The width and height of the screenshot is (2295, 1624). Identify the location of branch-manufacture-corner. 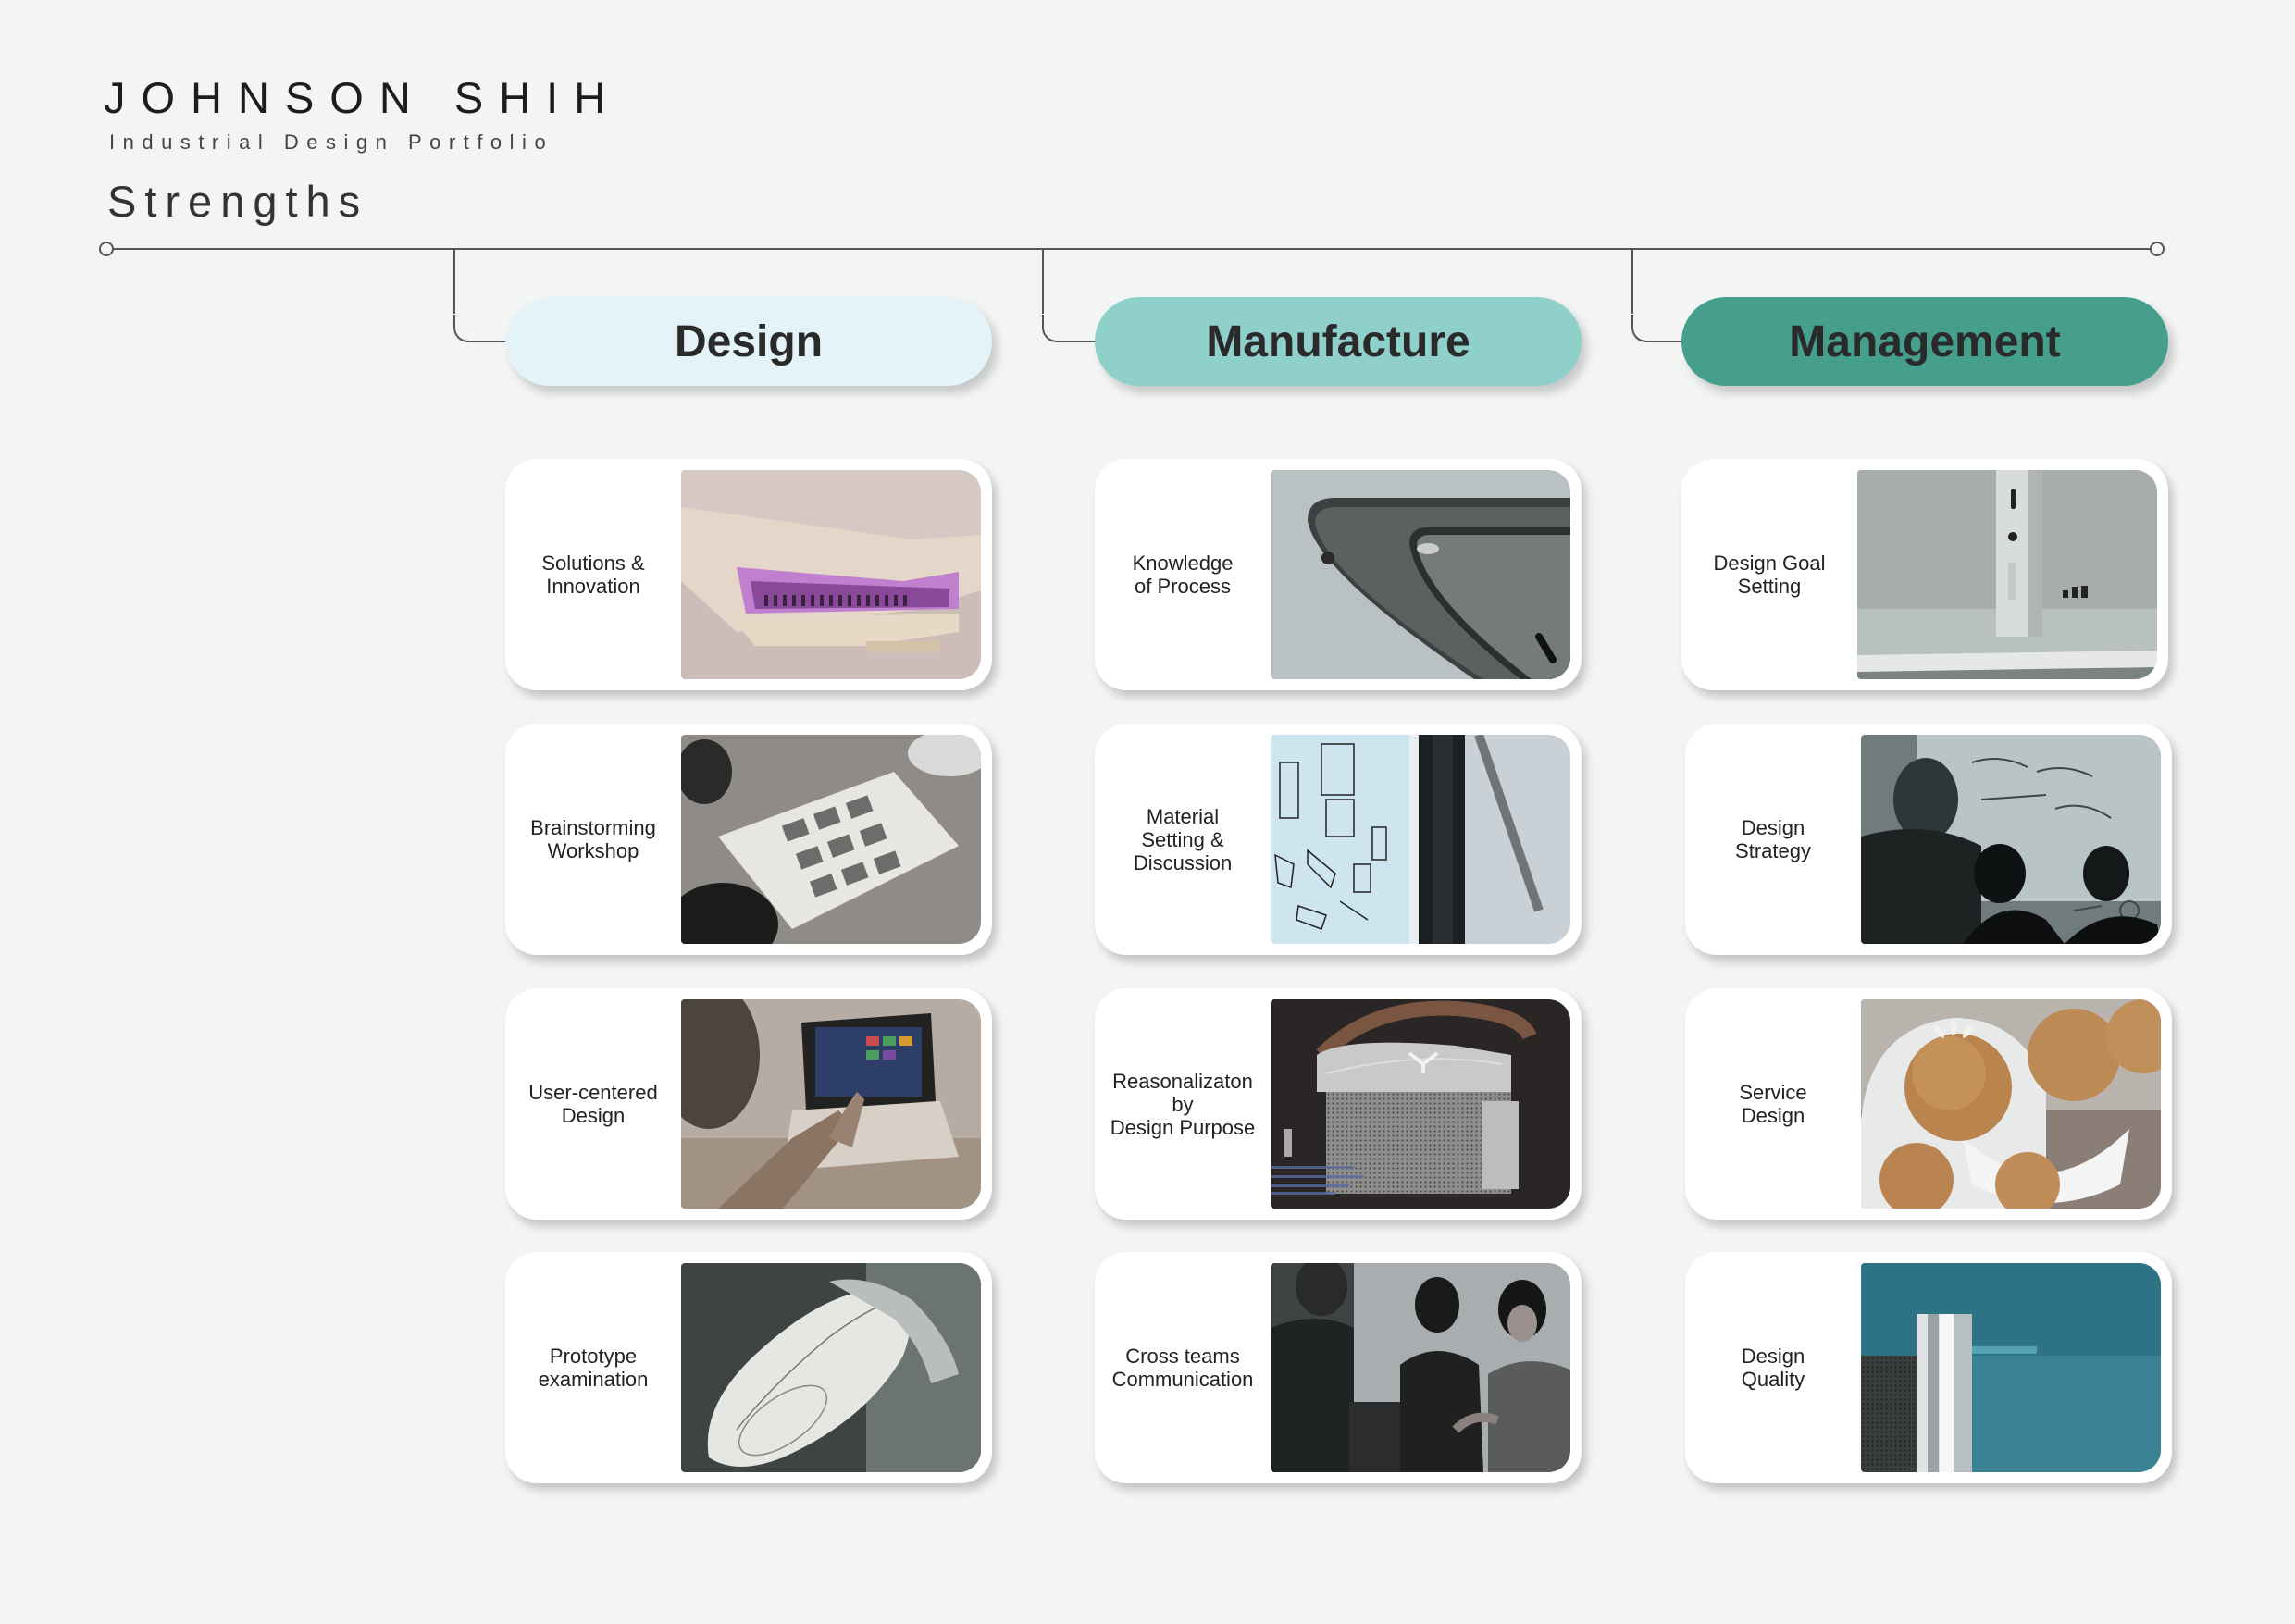
(1061, 328).